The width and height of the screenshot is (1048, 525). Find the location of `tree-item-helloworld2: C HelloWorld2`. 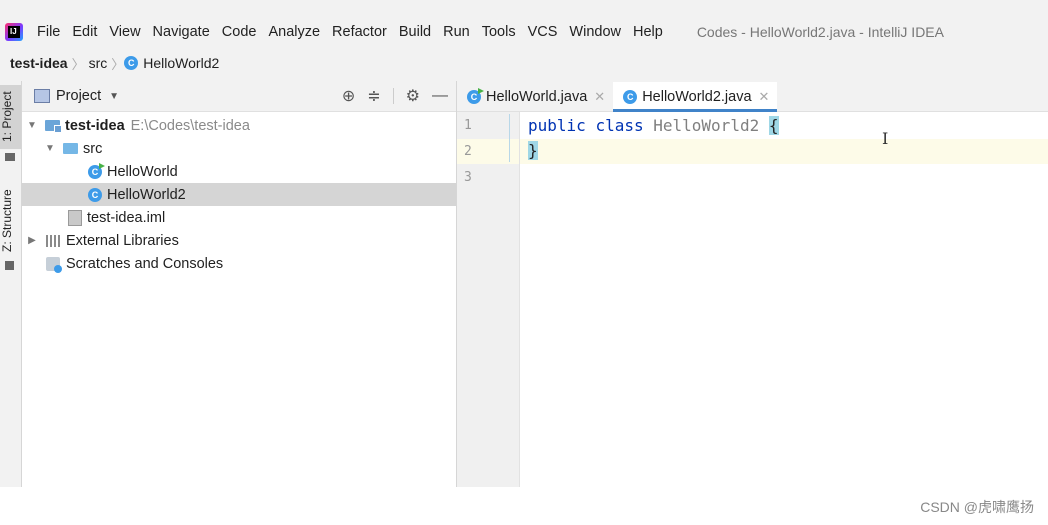

tree-item-helloworld2: C HelloWorld2 is located at coordinates (239, 194).